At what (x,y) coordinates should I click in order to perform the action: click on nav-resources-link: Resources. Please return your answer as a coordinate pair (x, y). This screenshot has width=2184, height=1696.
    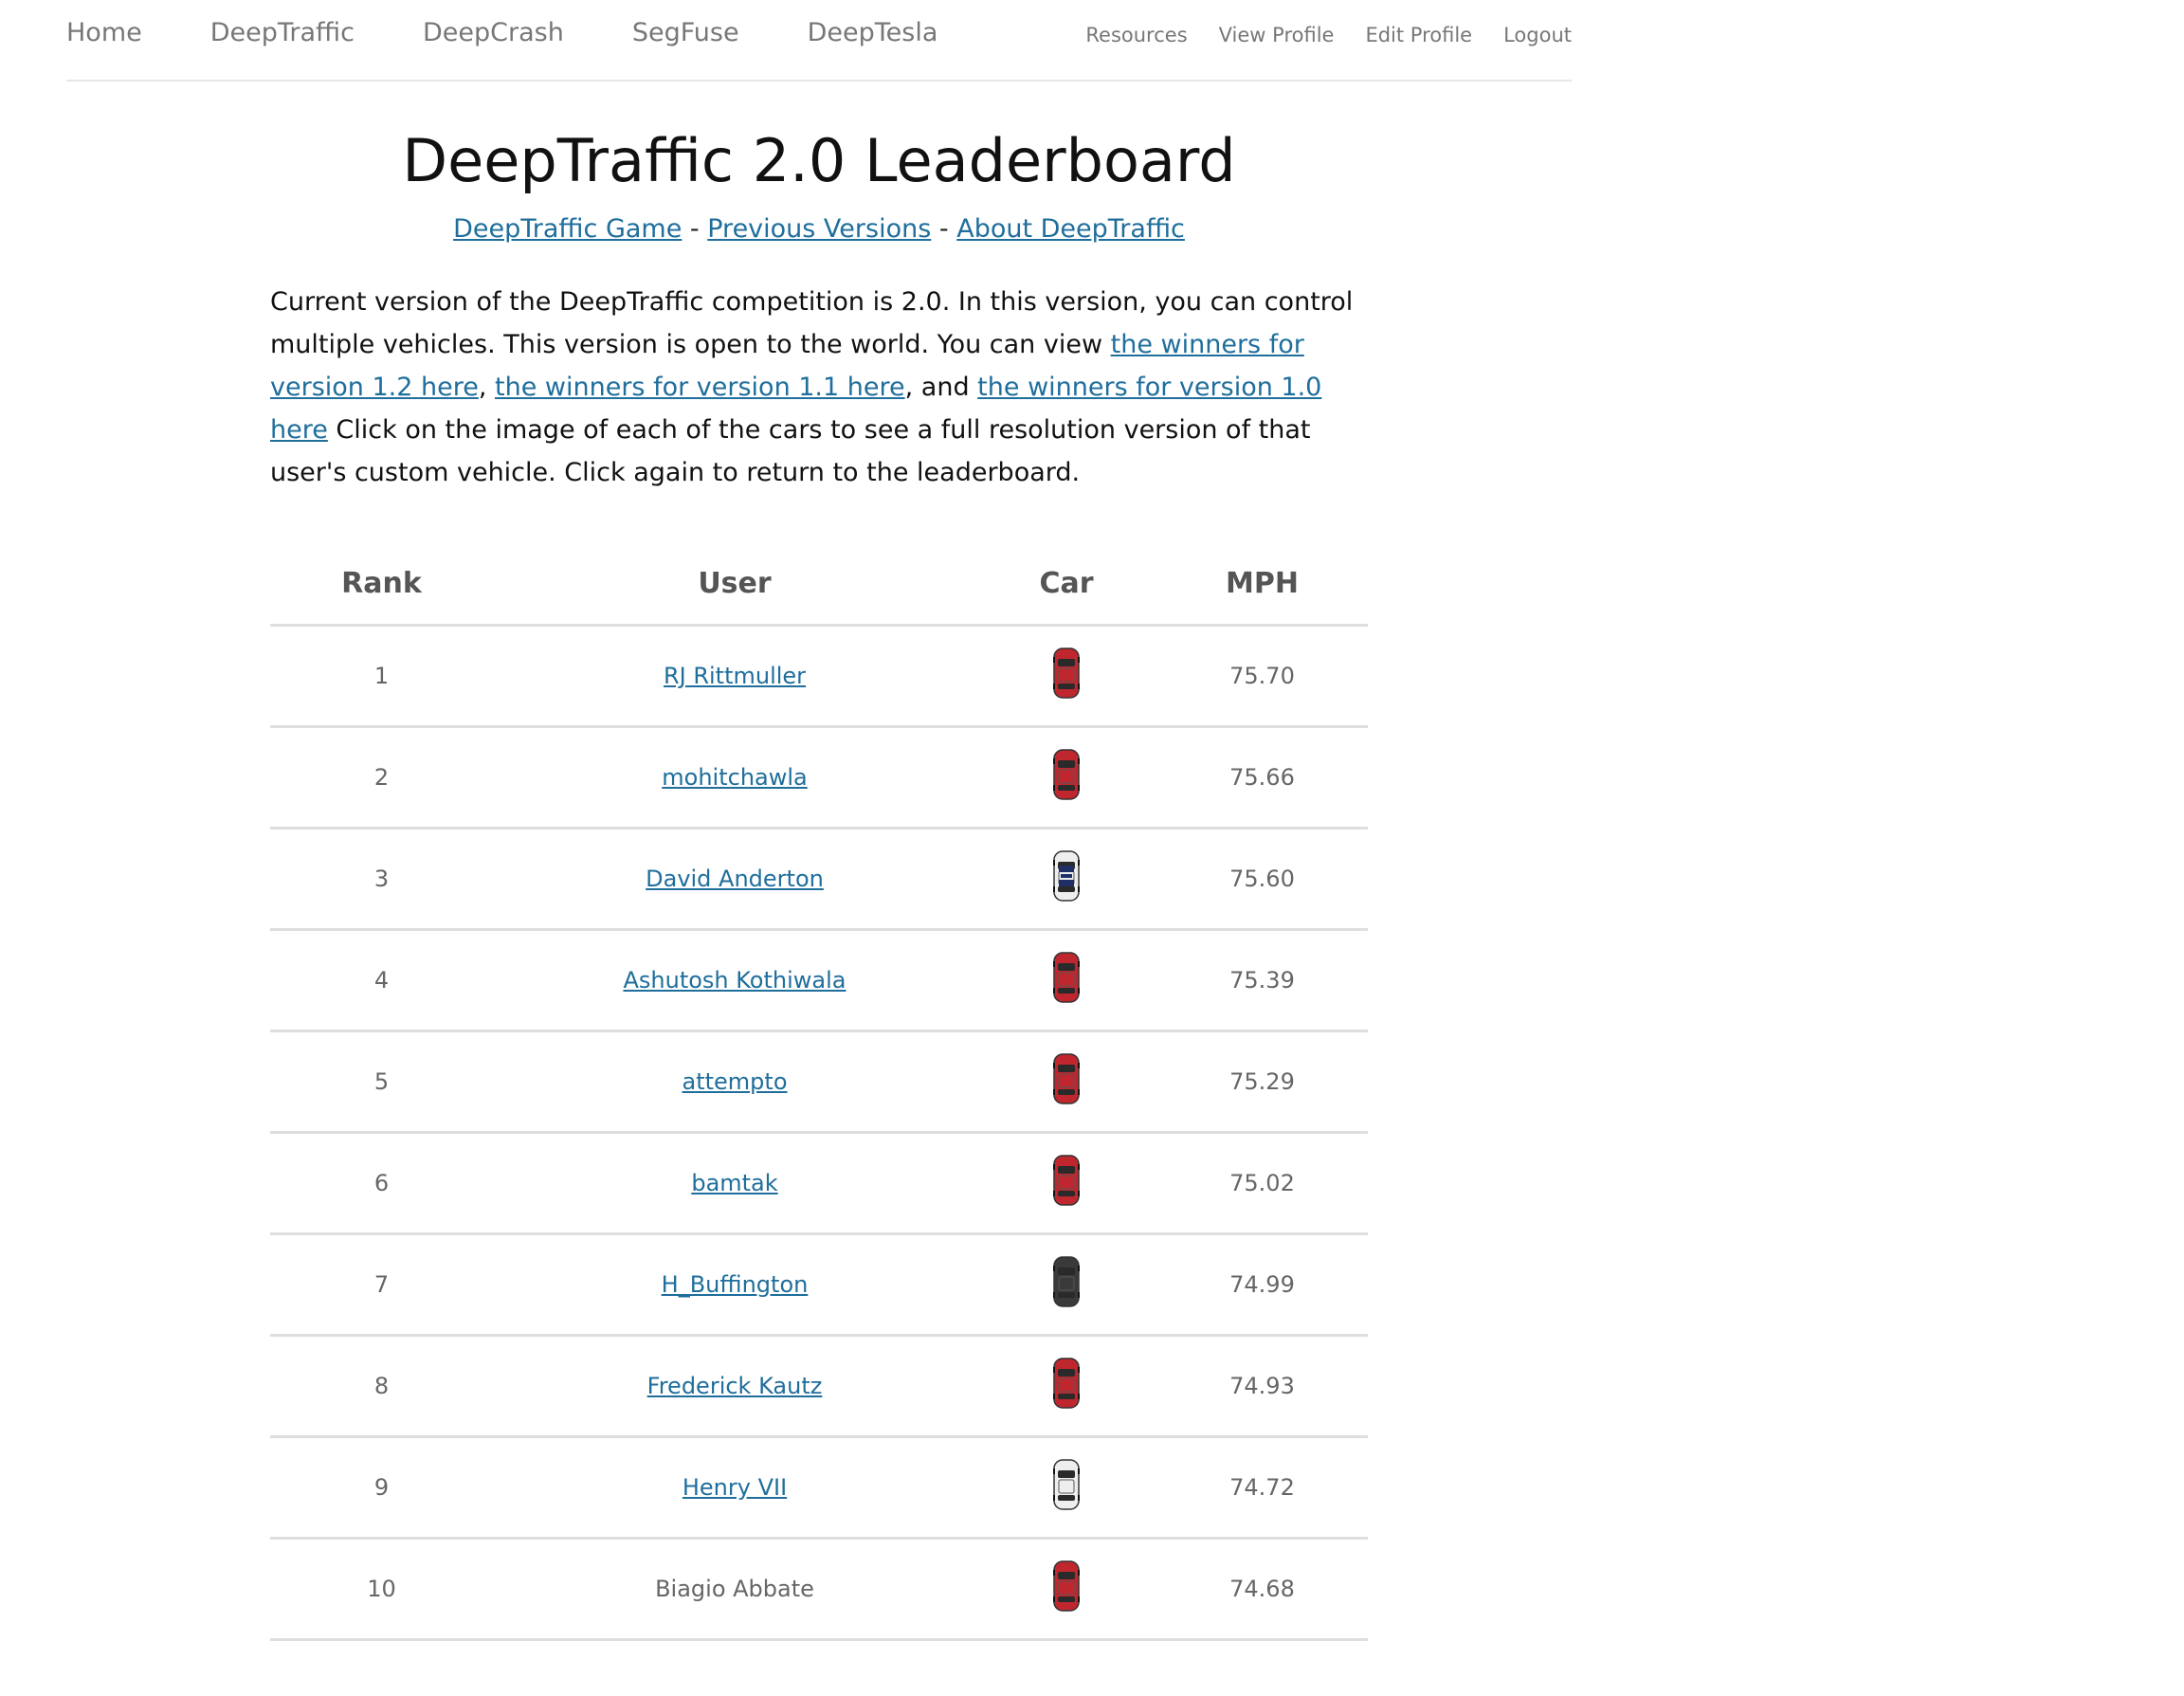
    Looking at the image, I should click on (1136, 35).